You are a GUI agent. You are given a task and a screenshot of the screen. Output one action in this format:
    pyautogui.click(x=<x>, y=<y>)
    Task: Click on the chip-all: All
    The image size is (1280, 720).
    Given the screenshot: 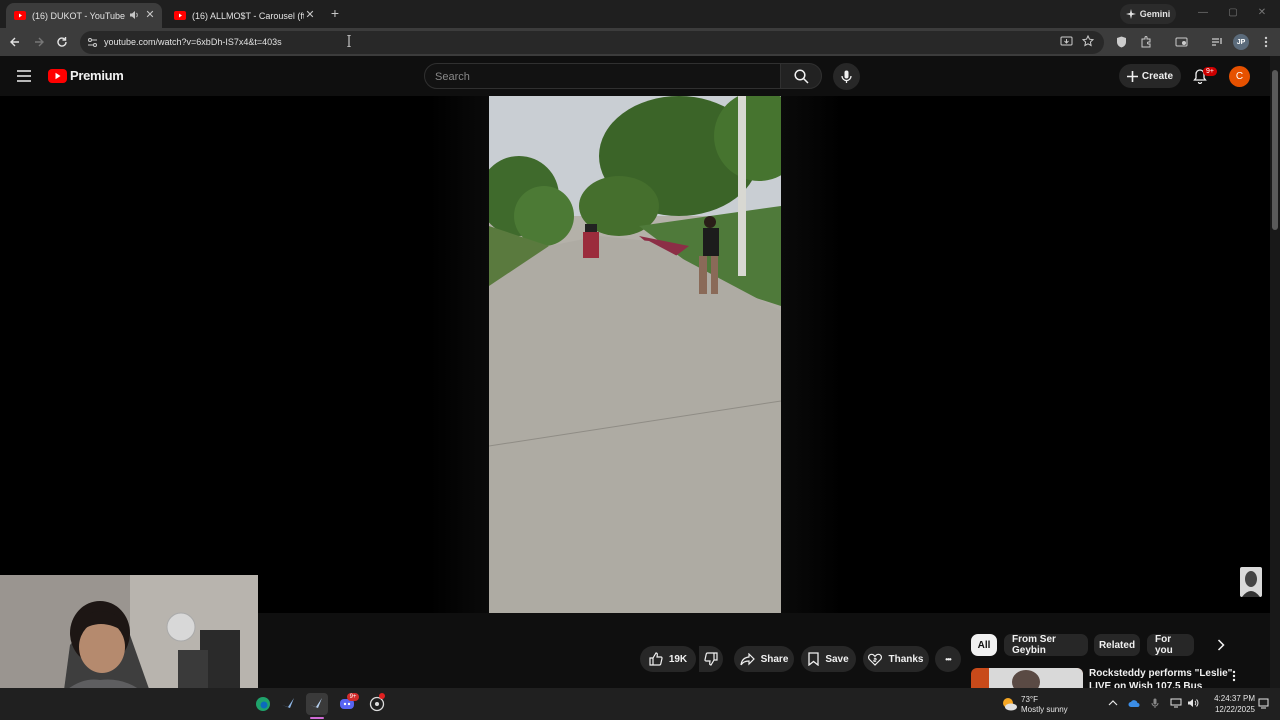 What is the action you would take?
    pyautogui.click(x=984, y=645)
    